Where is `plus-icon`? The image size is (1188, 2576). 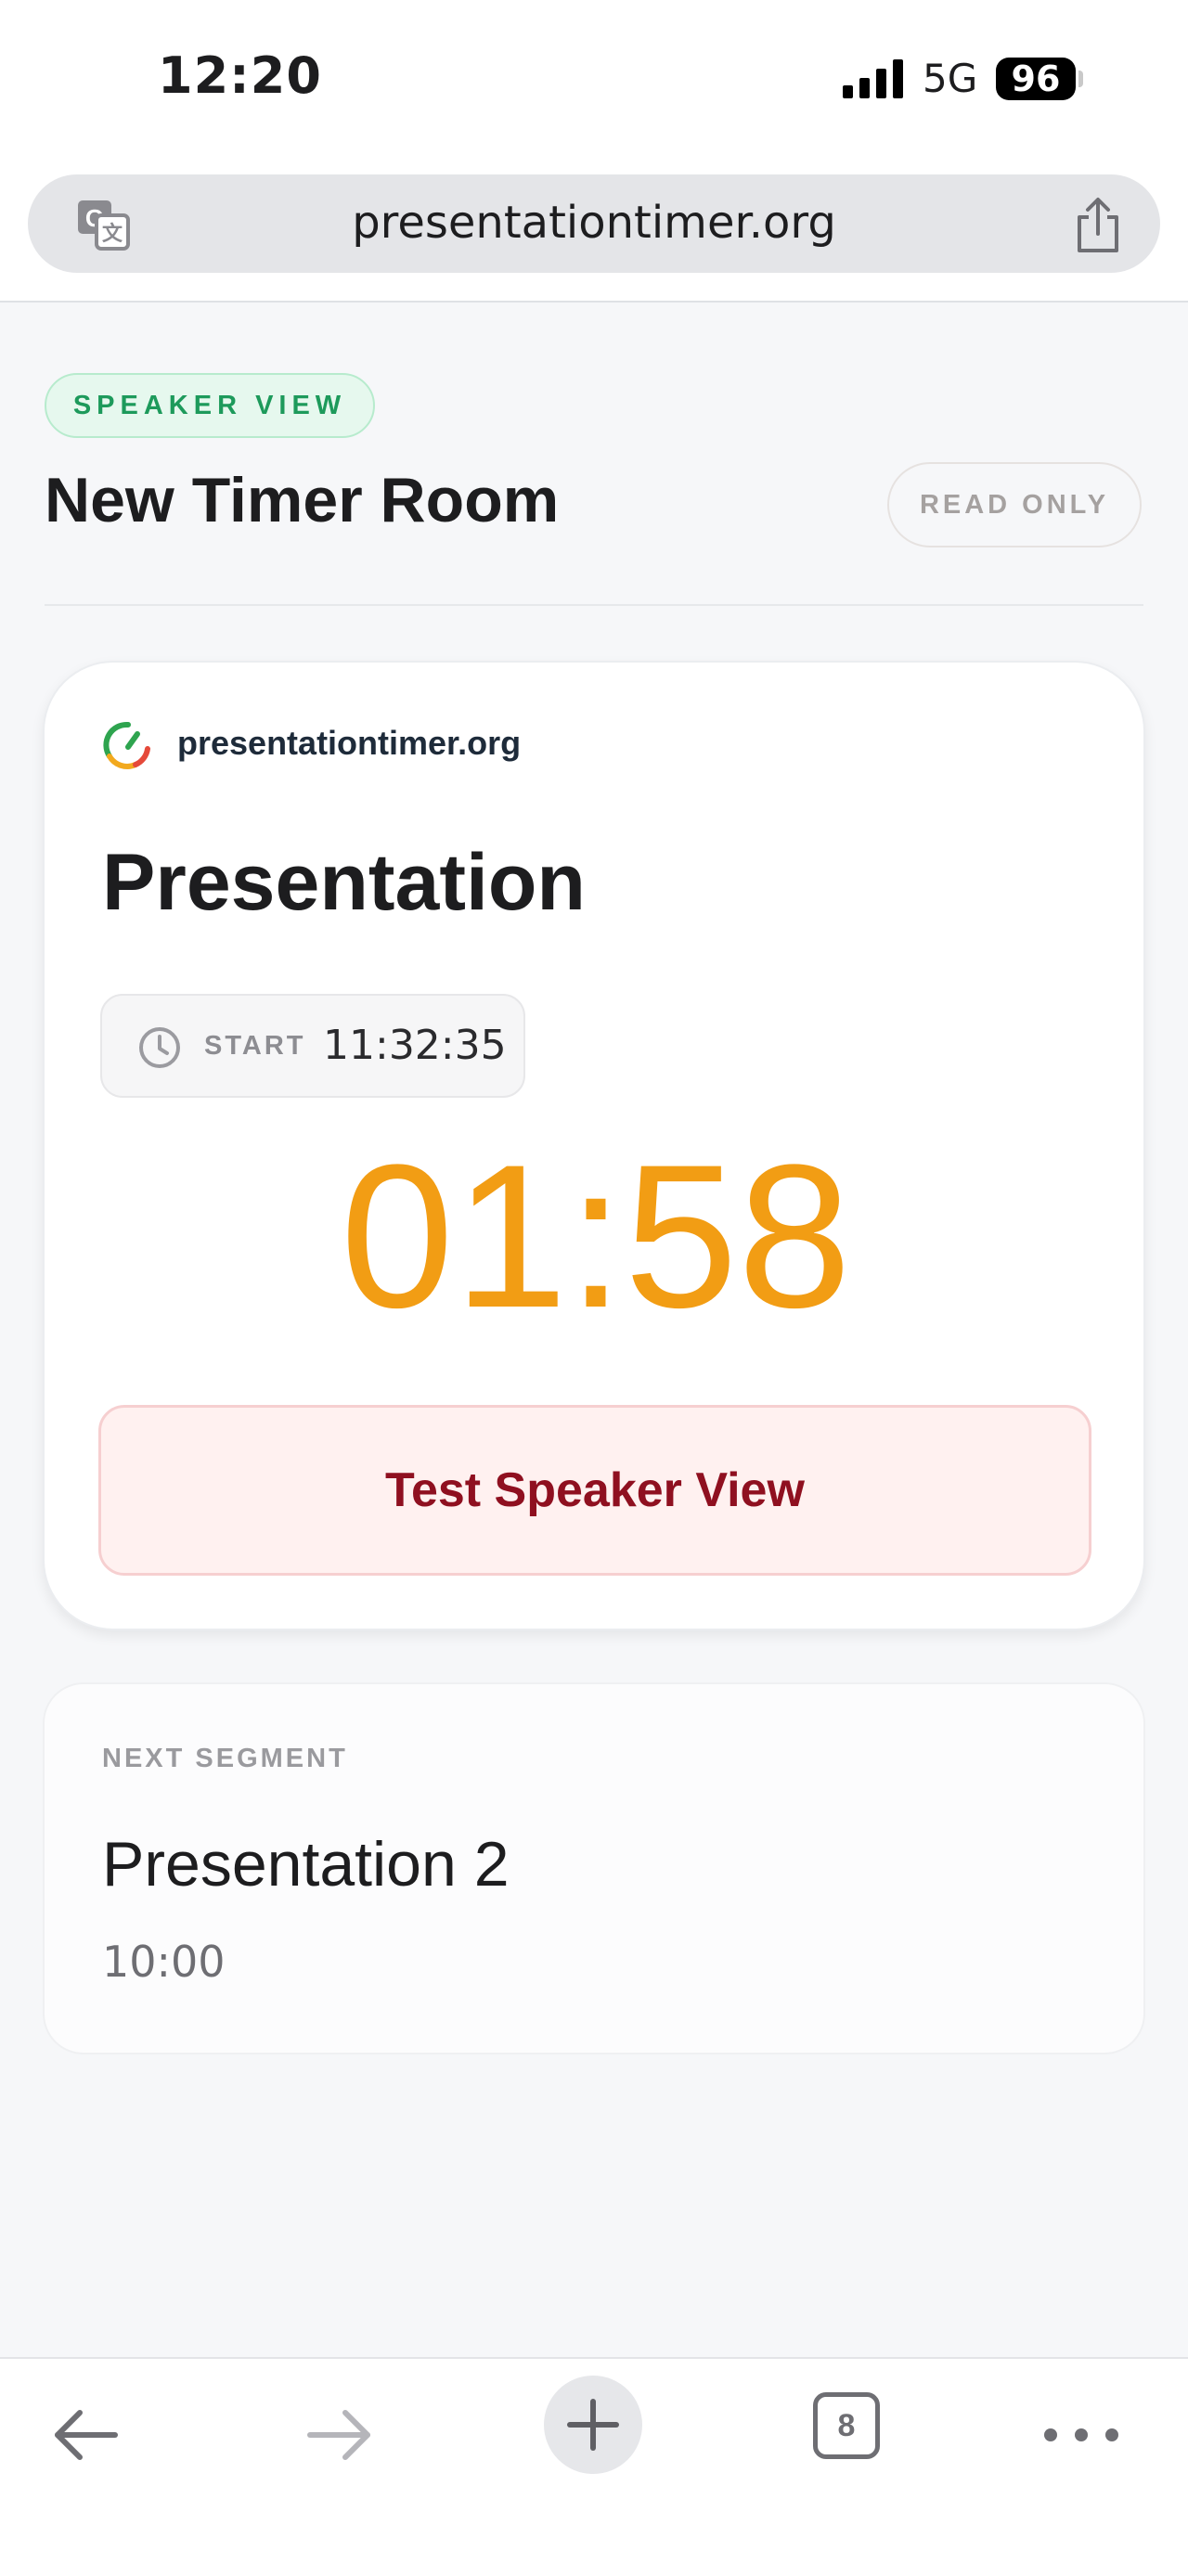
plus-icon is located at coordinates (593, 2425).